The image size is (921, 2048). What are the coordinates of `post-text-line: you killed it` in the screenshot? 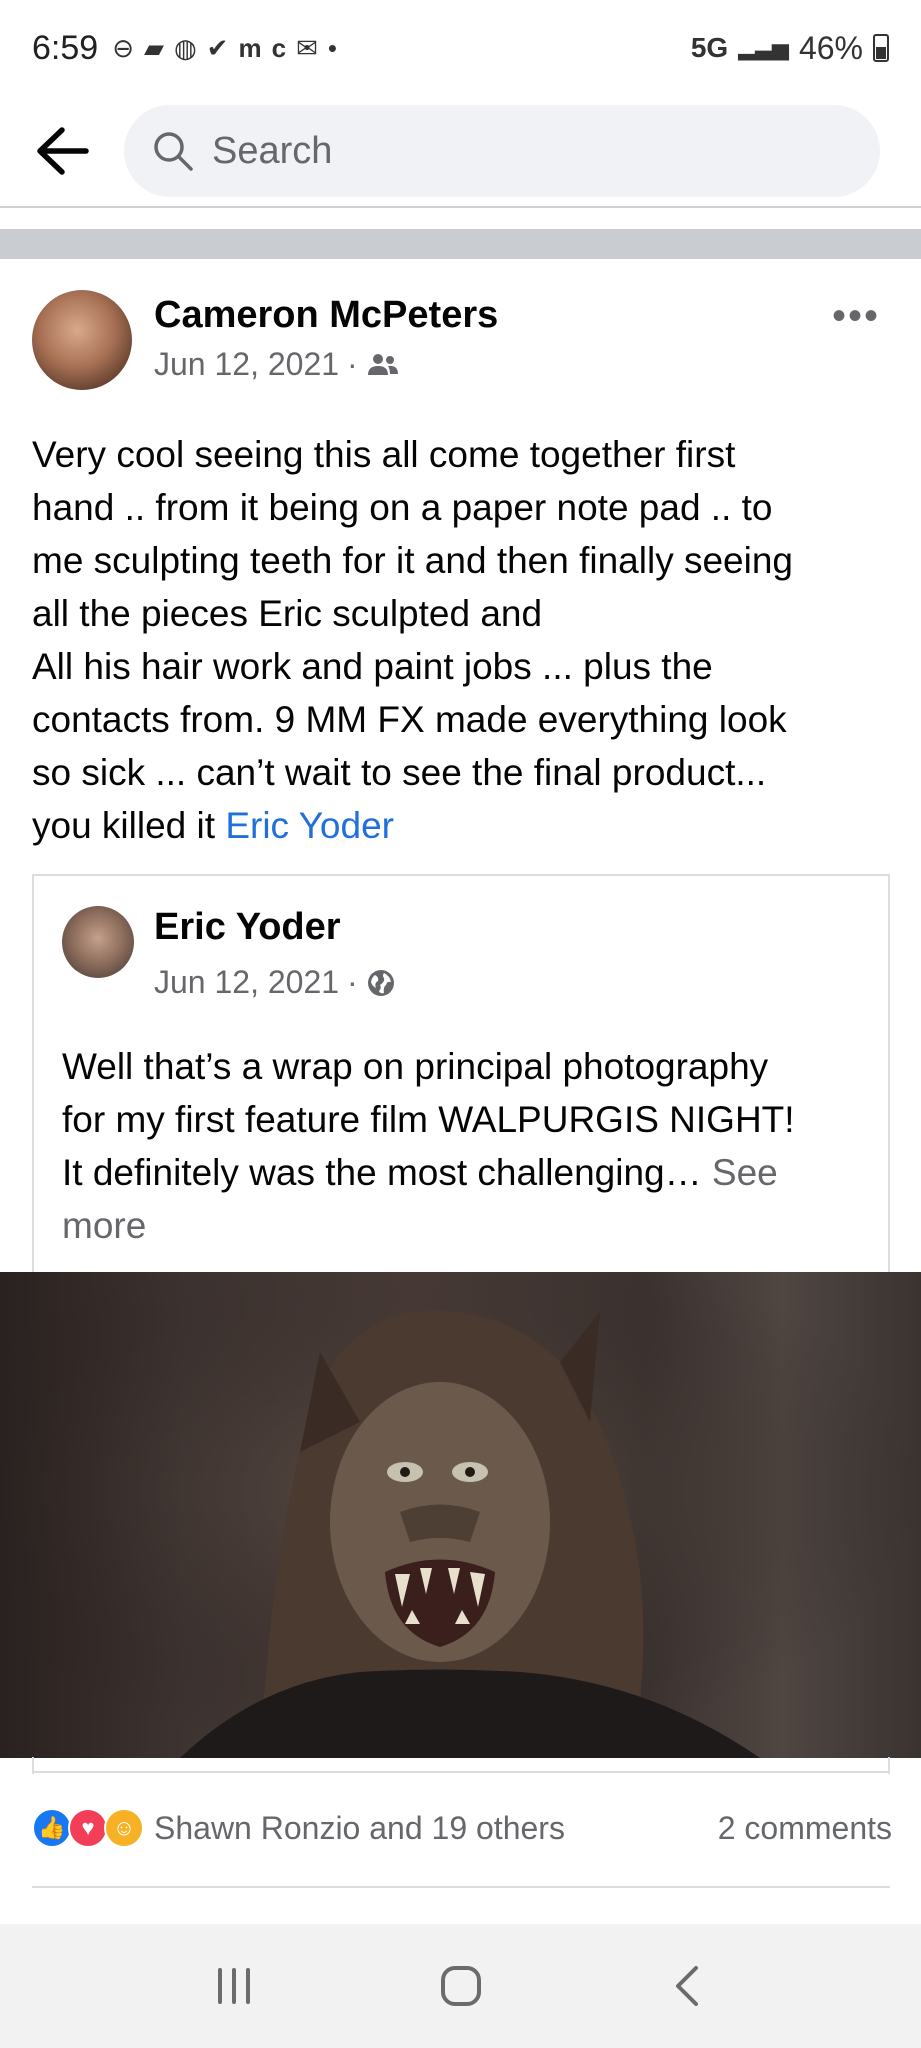 It's located at (129, 825).